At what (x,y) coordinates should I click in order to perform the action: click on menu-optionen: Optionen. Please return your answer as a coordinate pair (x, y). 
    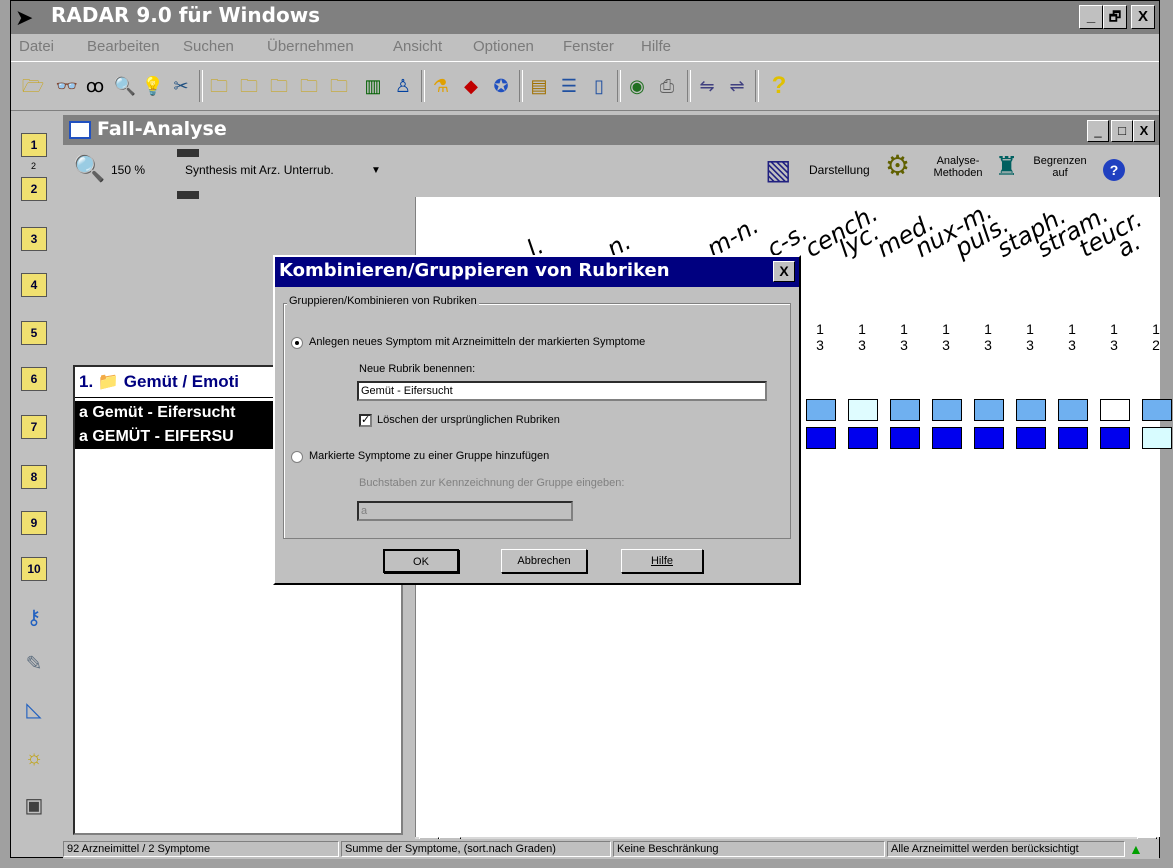
    Looking at the image, I should click on (503, 46).